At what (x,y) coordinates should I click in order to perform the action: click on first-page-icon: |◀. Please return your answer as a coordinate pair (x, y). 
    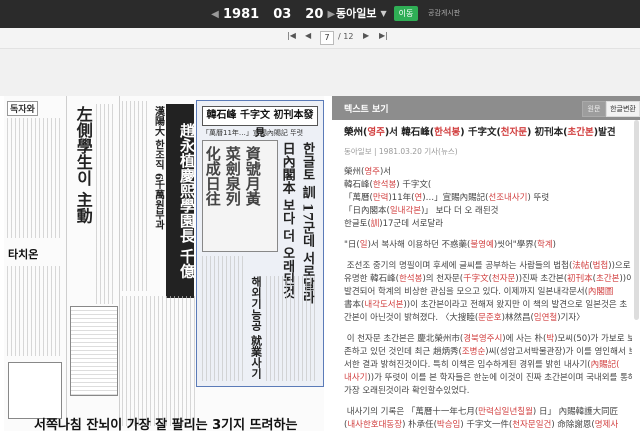
    Looking at the image, I should click on (291, 35).